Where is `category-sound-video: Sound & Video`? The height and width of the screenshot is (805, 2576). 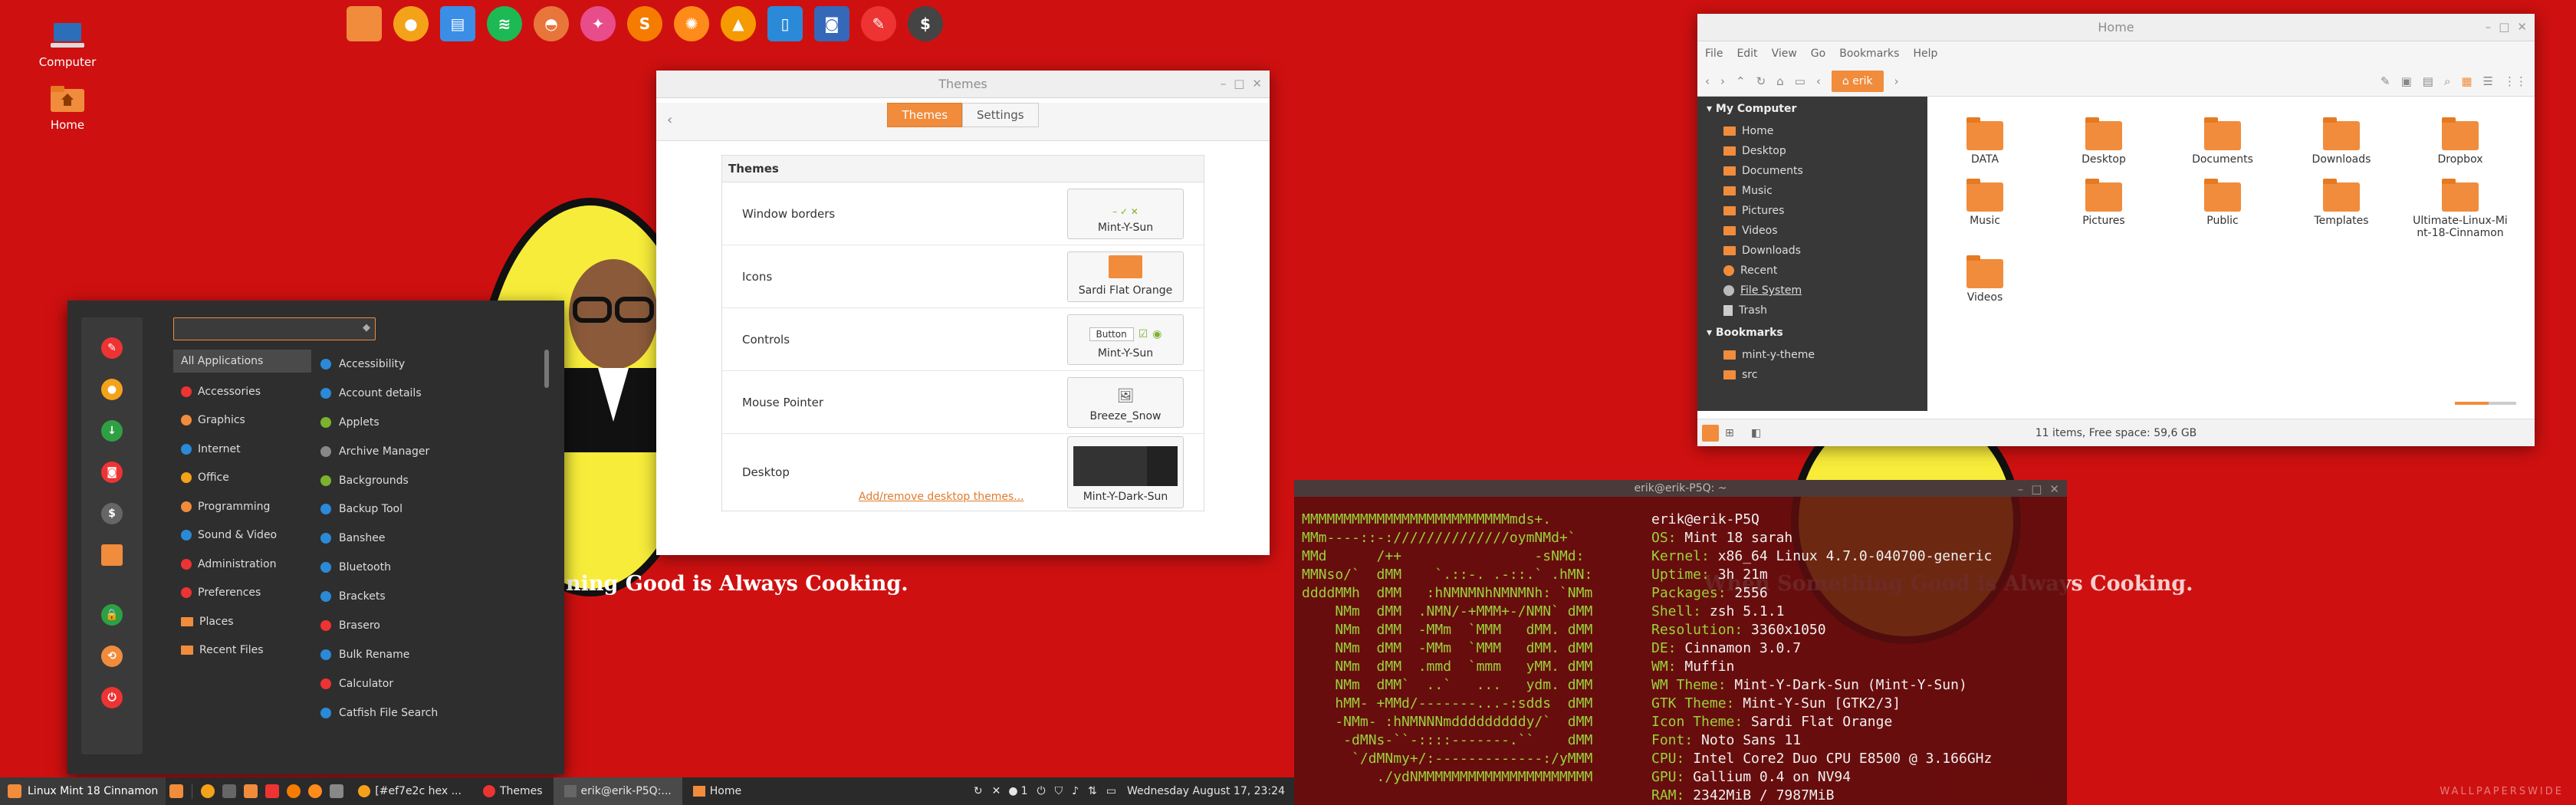 category-sound-video: Sound & Video is located at coordinates (242, 536).